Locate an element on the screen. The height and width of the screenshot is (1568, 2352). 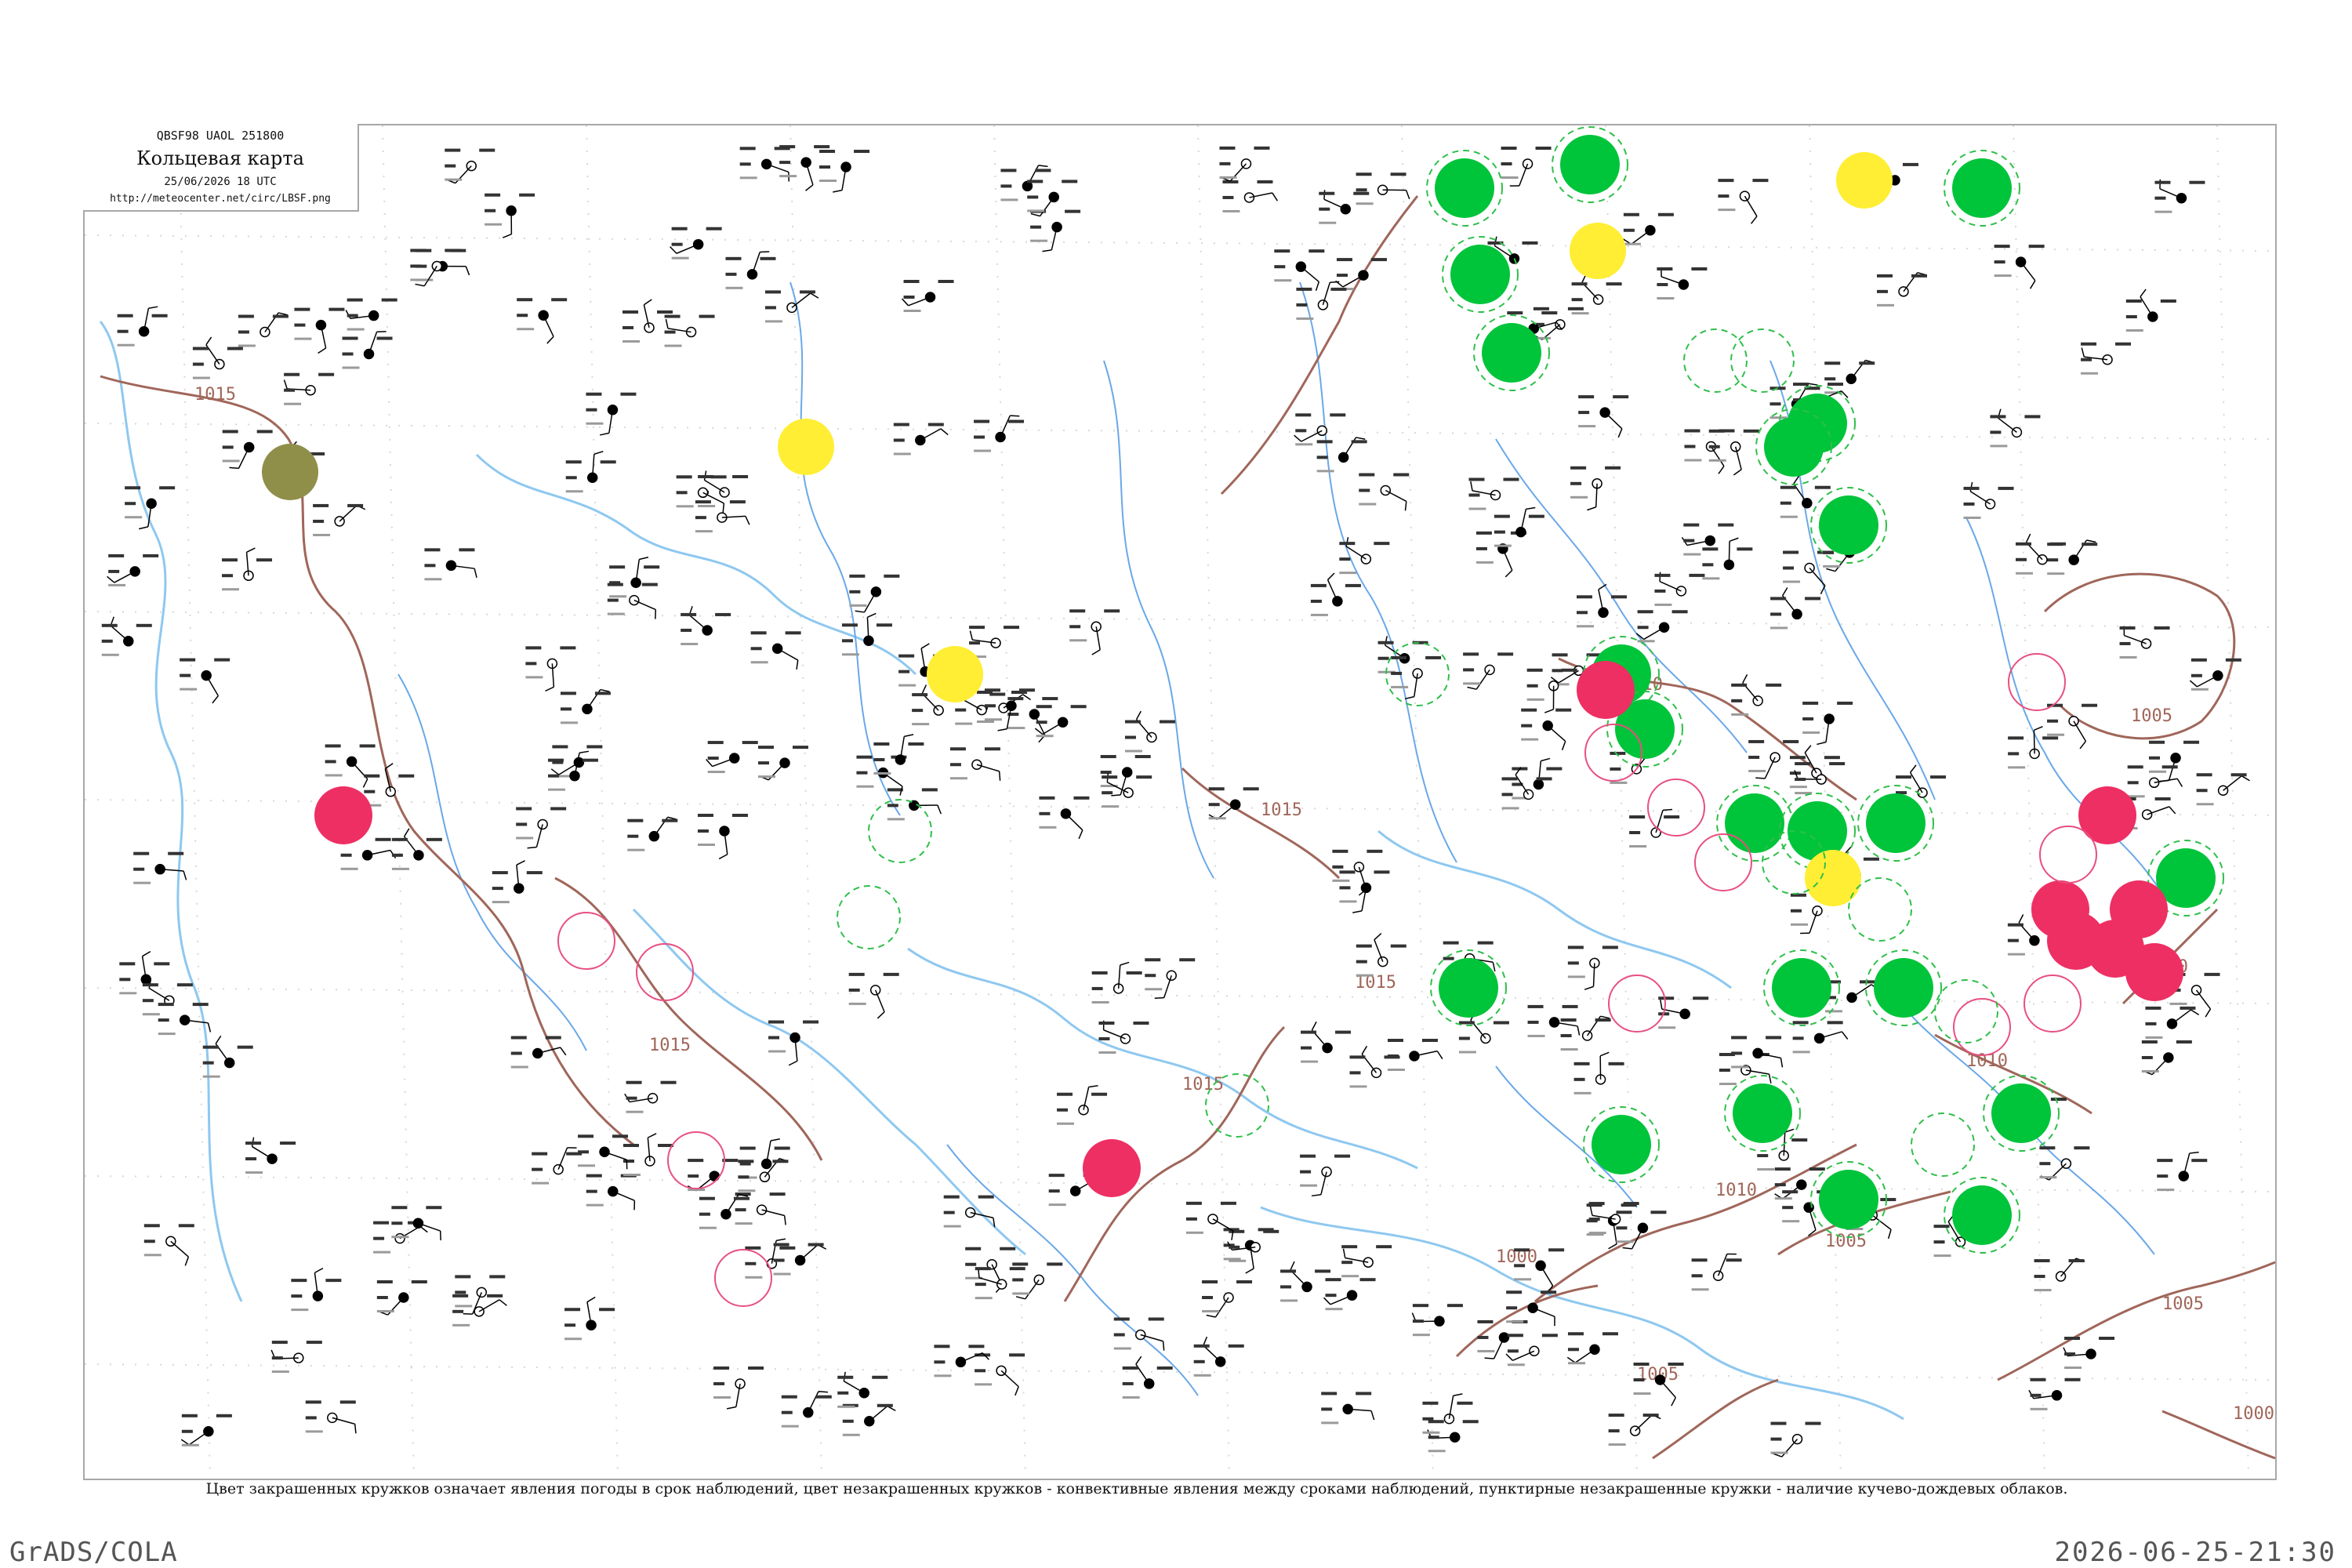
source-url: http://meteocenter.net/circ/LBSF.png is located at coordinates (220, 199).